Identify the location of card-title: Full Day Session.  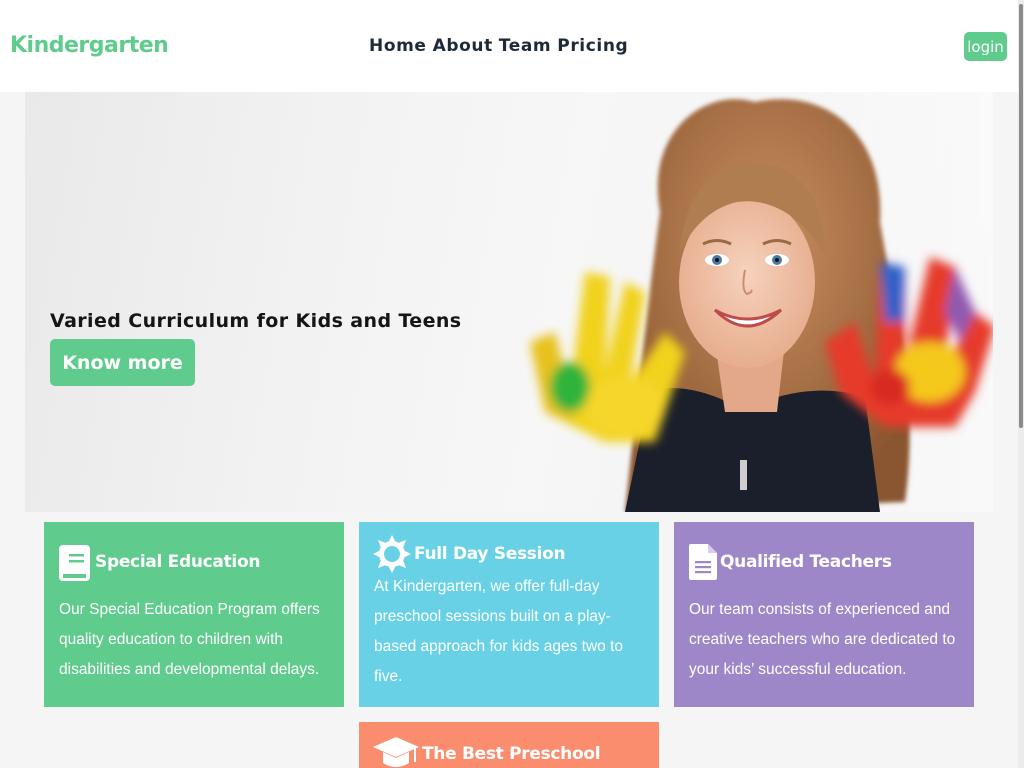
(490, 554).